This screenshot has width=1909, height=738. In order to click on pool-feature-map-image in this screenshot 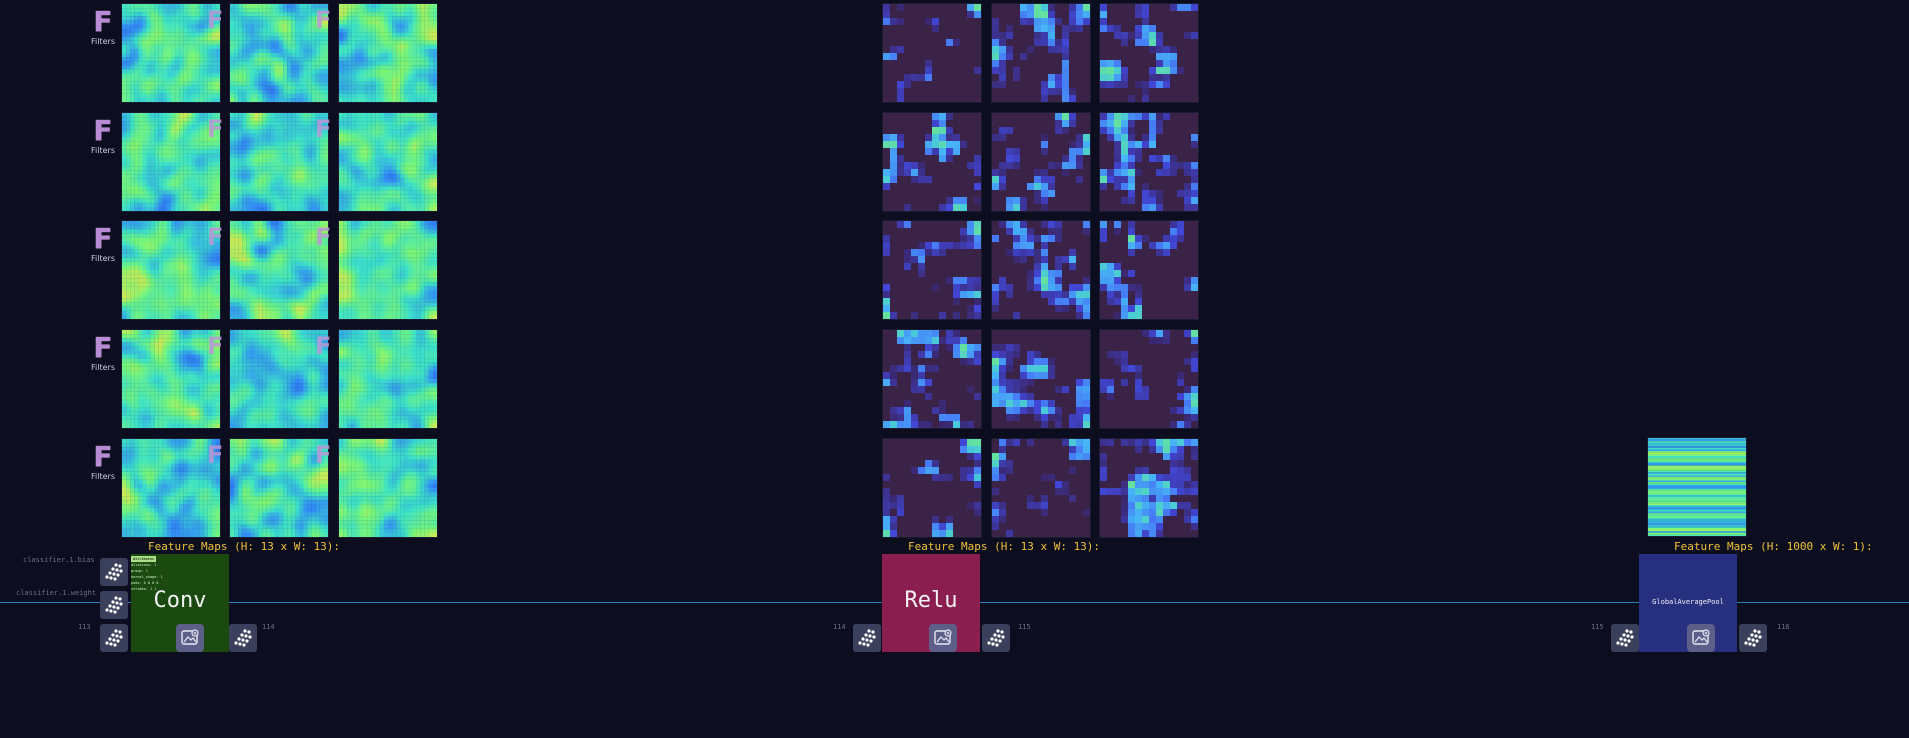, I will do `click(1697, 487)`.